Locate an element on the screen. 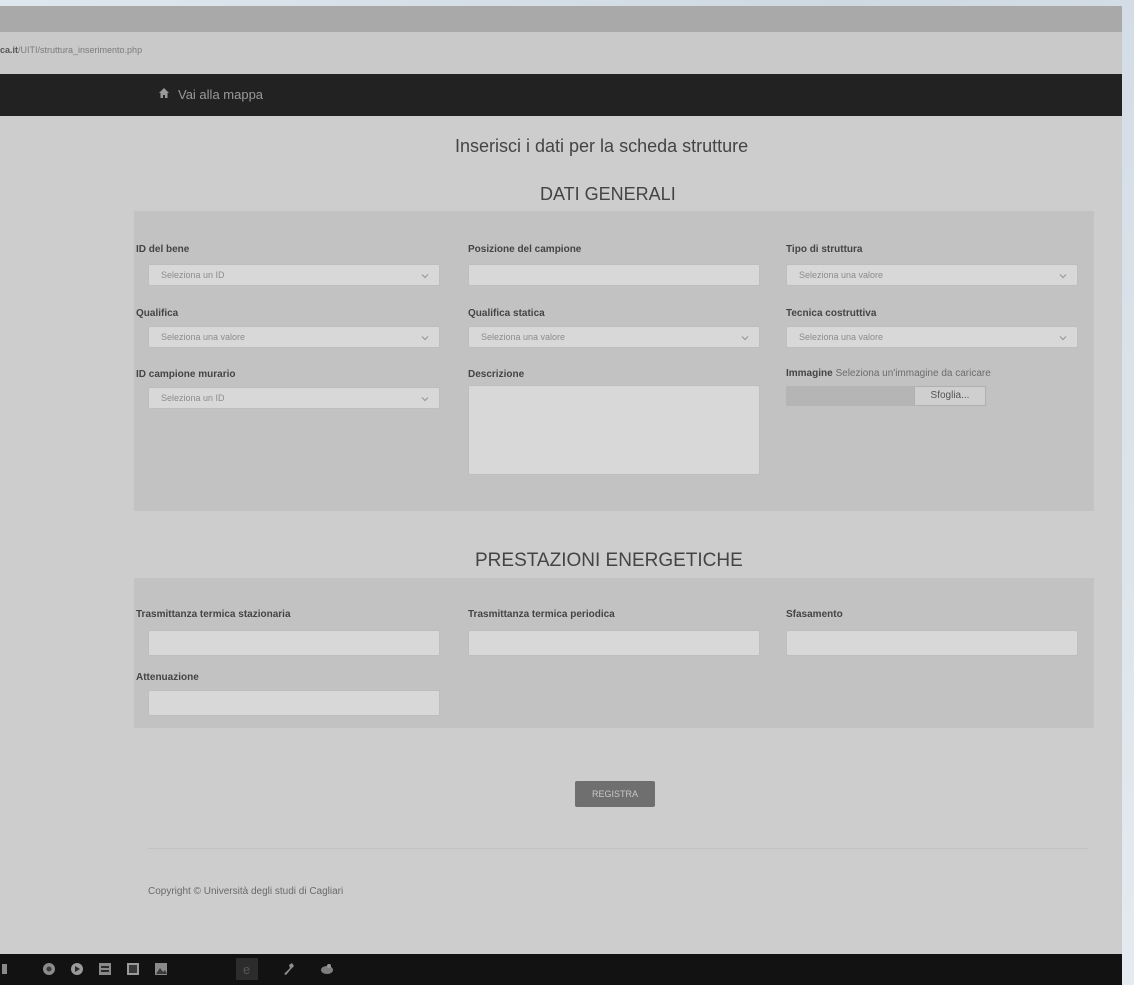 The image size is (1134, 985). sfasamento-input is located at coordinates (932, 643).